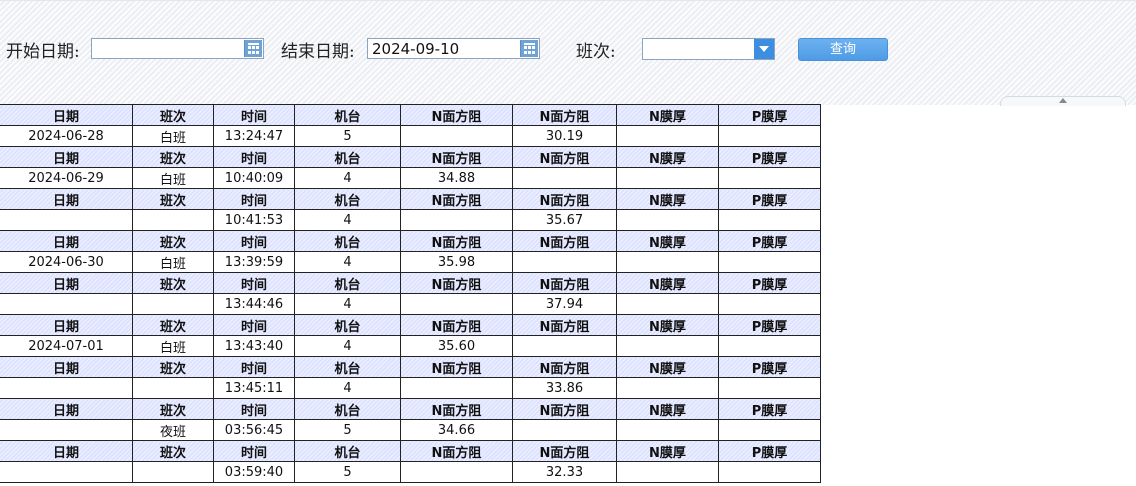  Describe the element at coordinates (254, 304) in the screenshot. I see `cell-time: 13:44:46` at that location.